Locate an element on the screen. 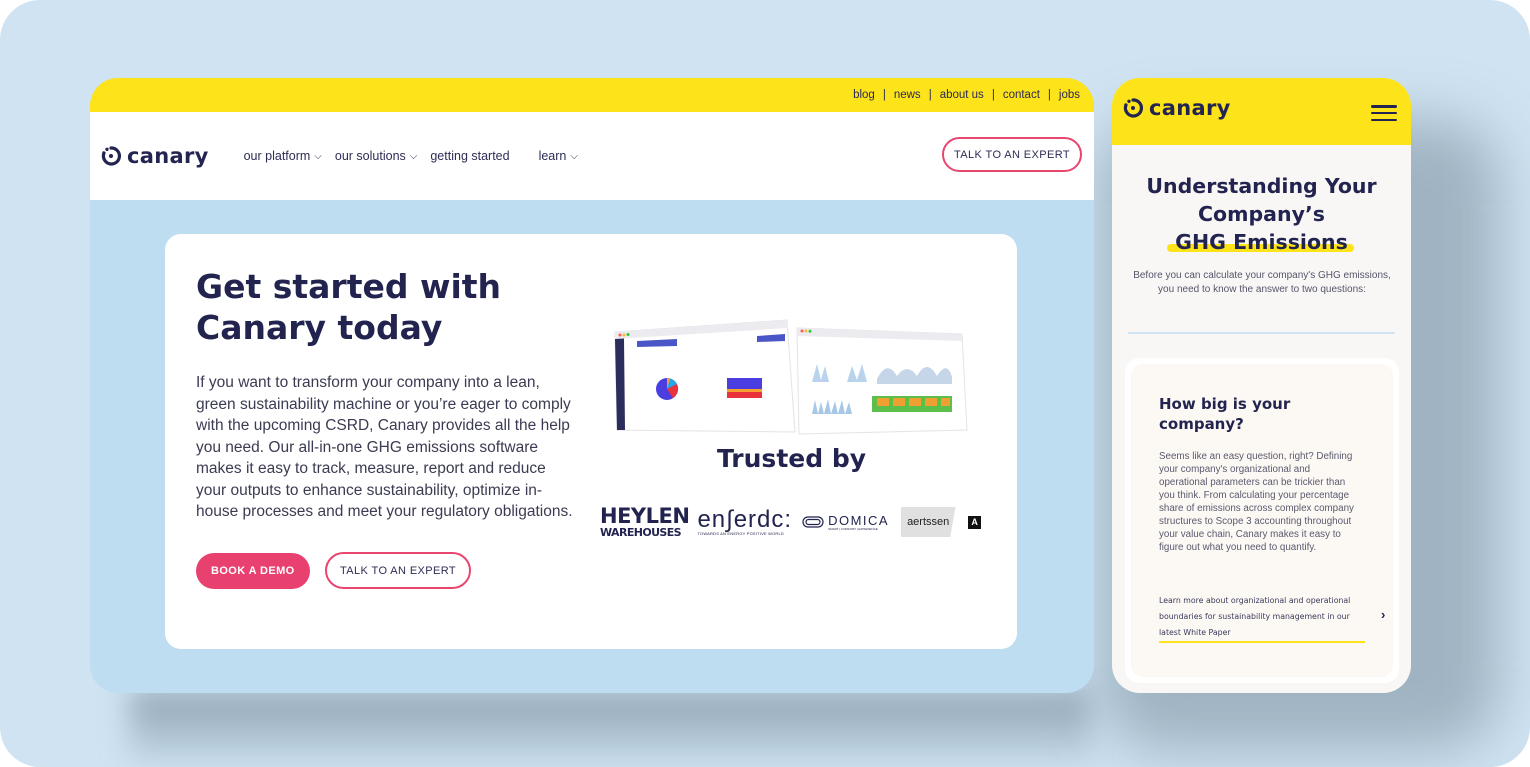 The height and width of the screenshot is (767, 1530). book-demo-button: BOOK A DEMO is located at coordinates (253, 571).